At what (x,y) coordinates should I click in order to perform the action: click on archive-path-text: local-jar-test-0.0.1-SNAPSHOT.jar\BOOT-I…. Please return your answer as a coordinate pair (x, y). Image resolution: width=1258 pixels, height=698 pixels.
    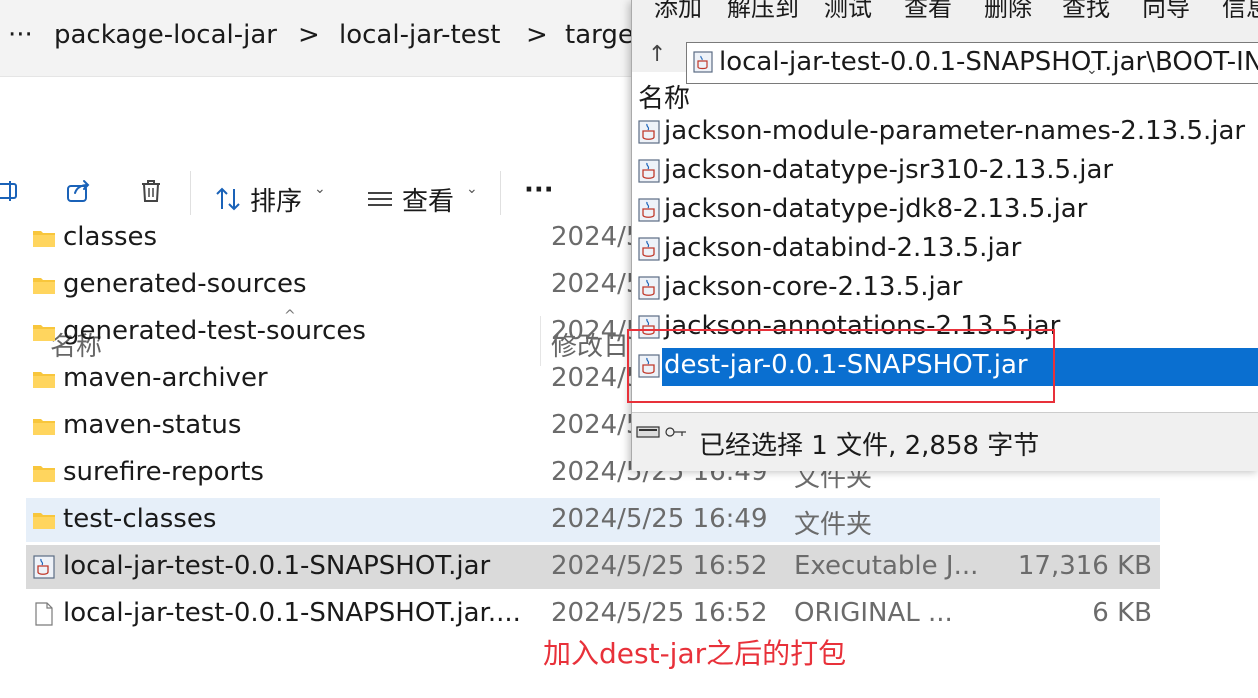
    Looking at the image, I should click on (988, 62).